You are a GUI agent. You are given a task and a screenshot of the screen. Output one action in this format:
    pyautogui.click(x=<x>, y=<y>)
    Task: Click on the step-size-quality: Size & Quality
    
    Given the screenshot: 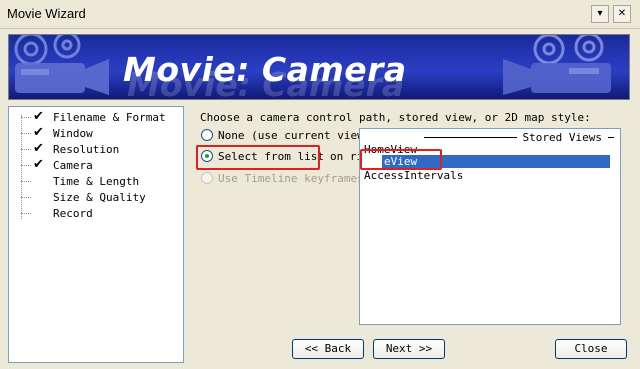 What is the action you would take?
    pyautogui.click(x=101, y=197)
    